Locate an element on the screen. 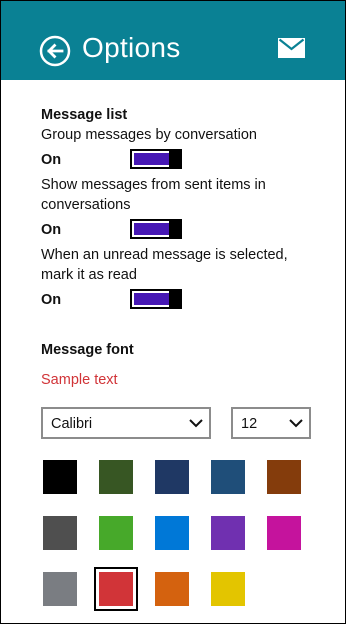 The width and height of the screenshot is (346, 624). back-button is located at coordinates (55, 51).